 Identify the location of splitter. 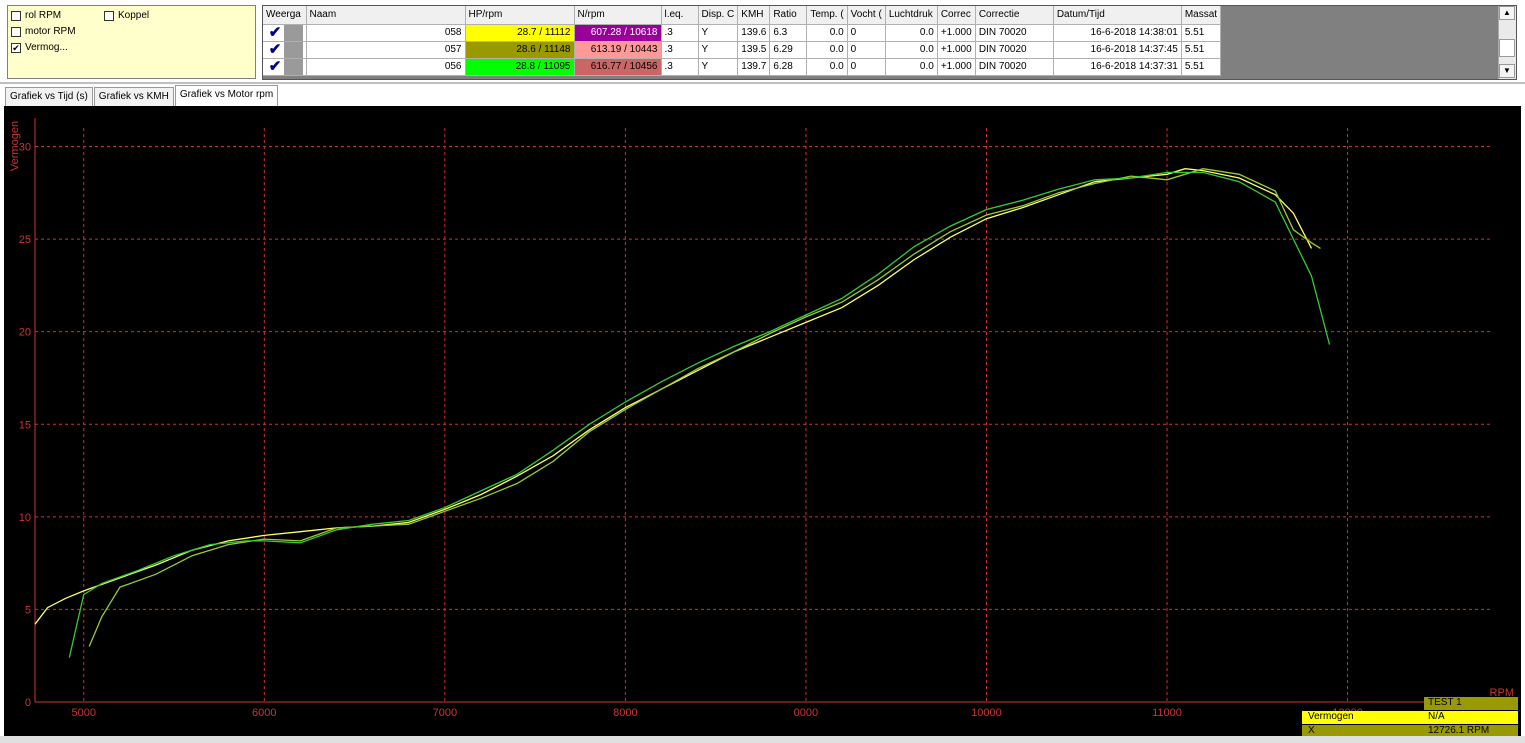
(762, 83).